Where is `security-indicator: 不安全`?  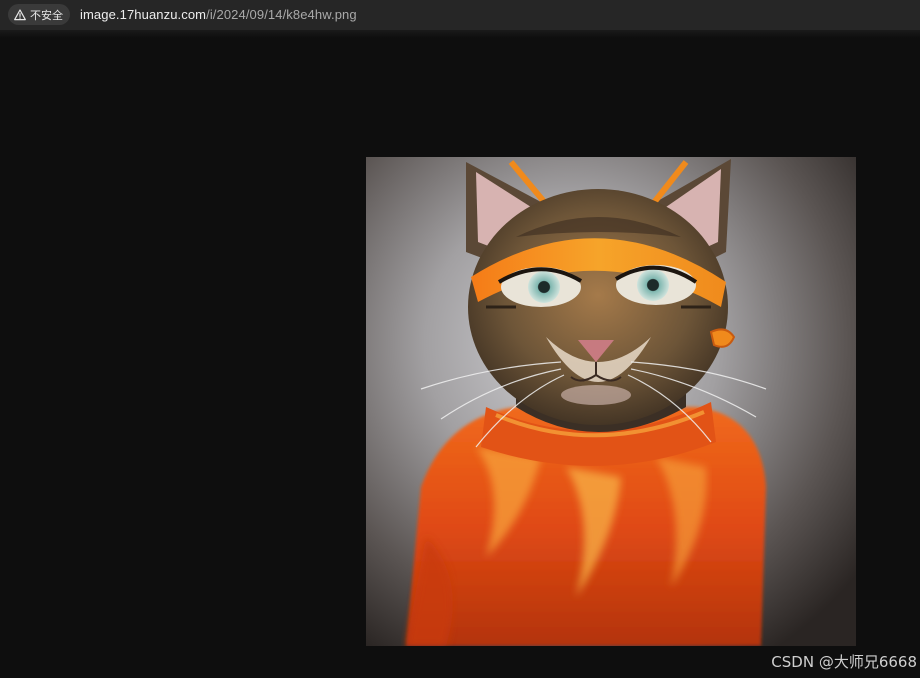
security-indicator: 不安全 is located at coordinates (39, 14).